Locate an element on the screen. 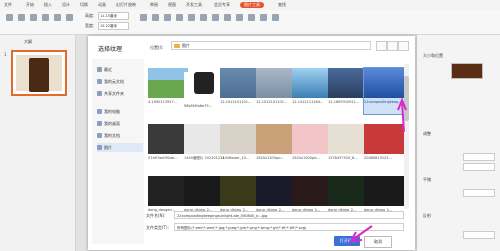 Image resolution: width=500 pixels, height=251 pixels. annotation-arrows is located at coordinates (378, 170).